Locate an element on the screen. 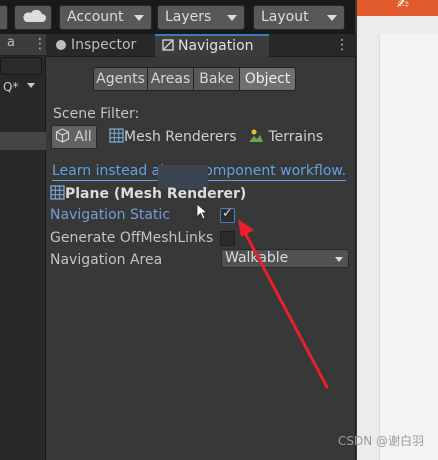  filter-terrains-button: Terrains is located at coordinates (285, 137).